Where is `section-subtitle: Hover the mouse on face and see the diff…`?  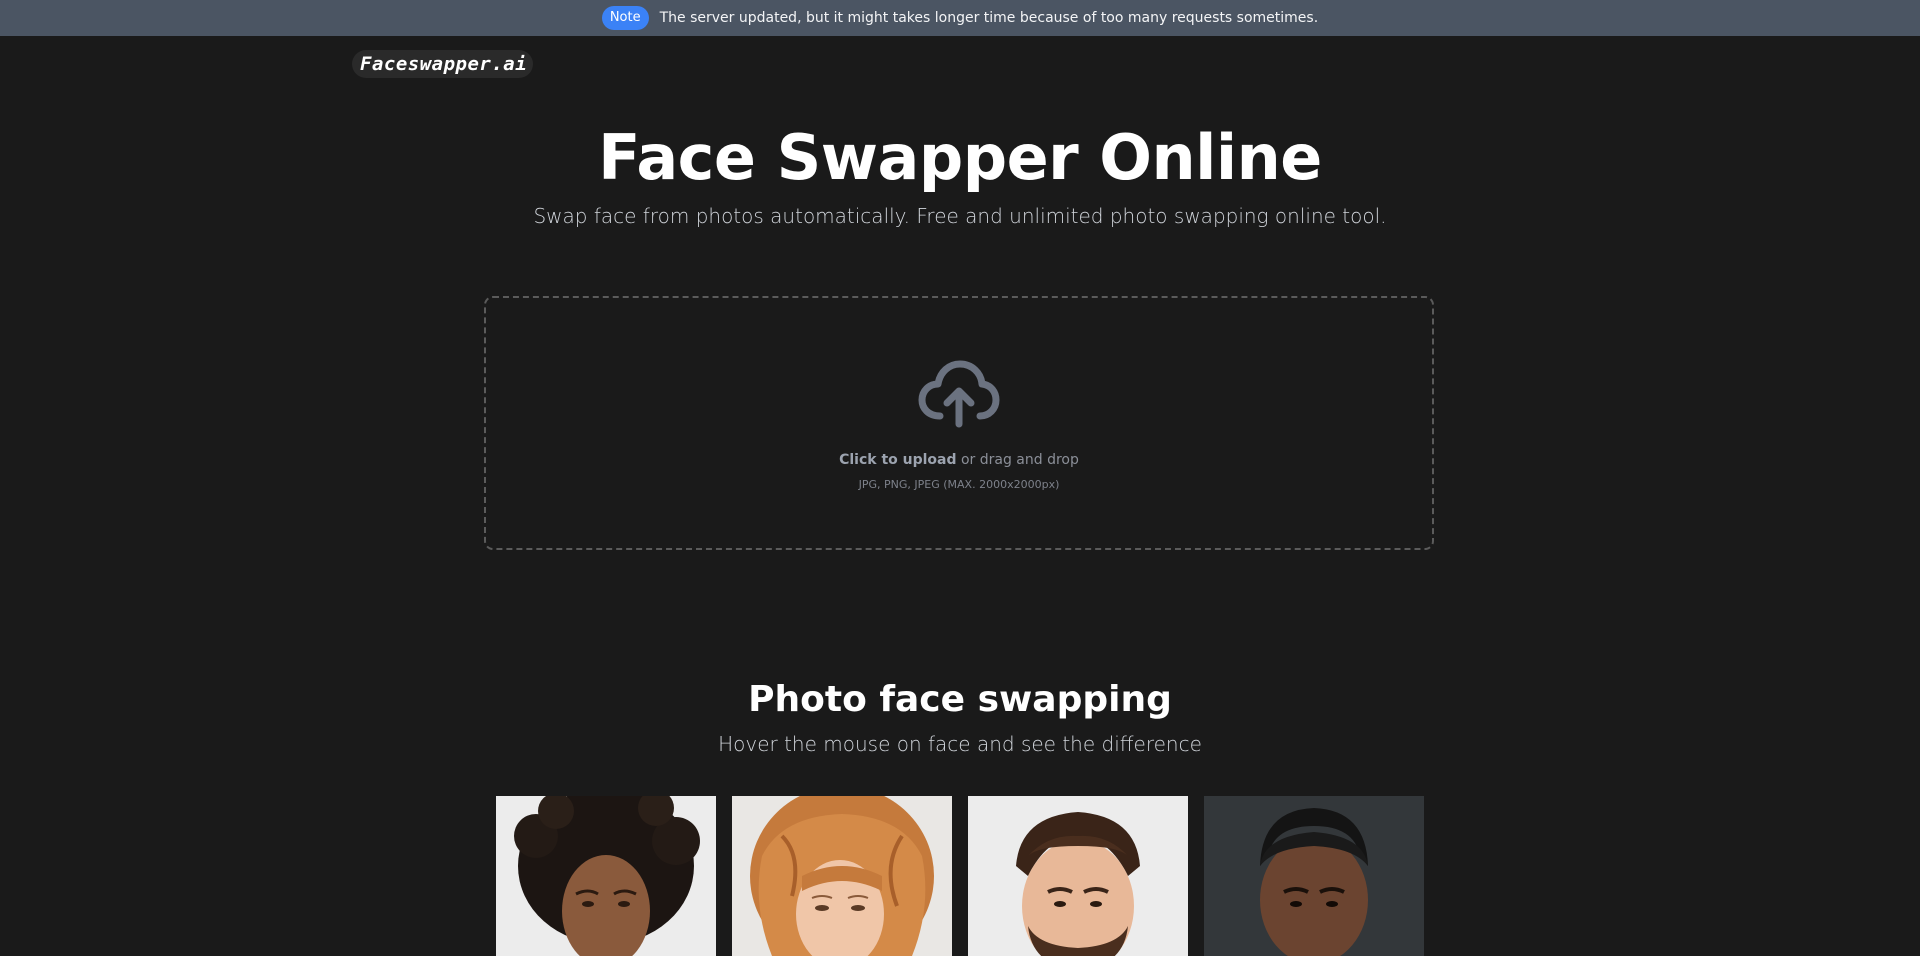 section-subtitle: Hover the mouse on face and see the diff… is located at coordinates (960, 744).